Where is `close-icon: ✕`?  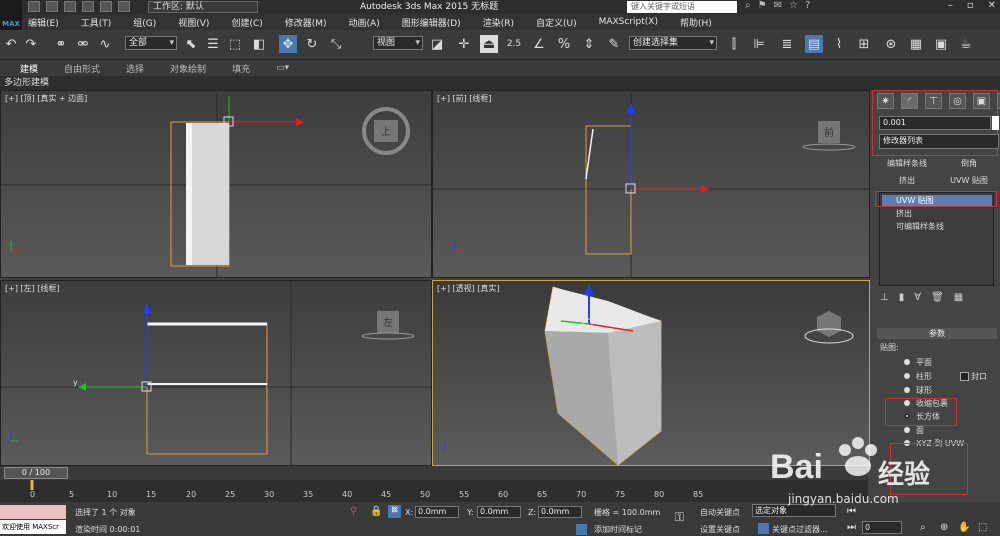 close-icon: ✕ is located at coordinates (992, 5).